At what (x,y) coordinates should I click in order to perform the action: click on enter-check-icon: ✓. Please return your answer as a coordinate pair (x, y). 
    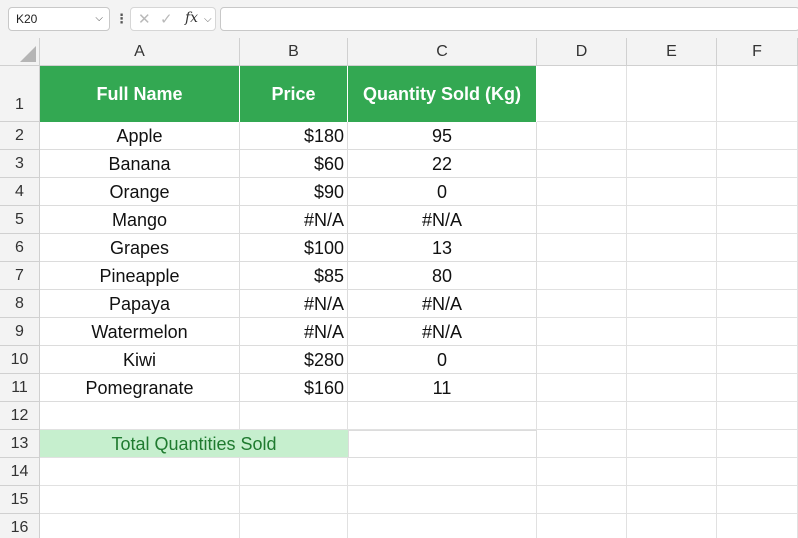
    Looking at the image, I should click on (166, 19).